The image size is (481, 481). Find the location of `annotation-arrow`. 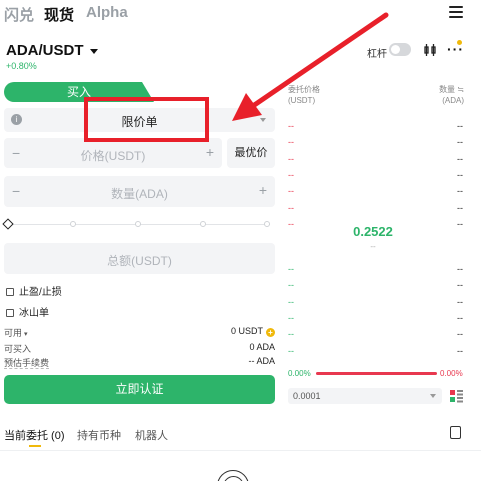

annotation-arrow is located at coordinates (310, 66).